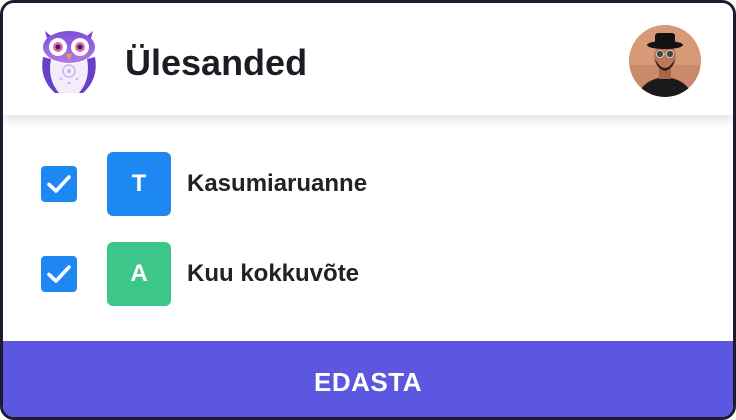 The image size is (736, 420). Describe the element at coordinates (277, 183) in the screenshot. I see `task-label: Kasumiaruanne` at that location.